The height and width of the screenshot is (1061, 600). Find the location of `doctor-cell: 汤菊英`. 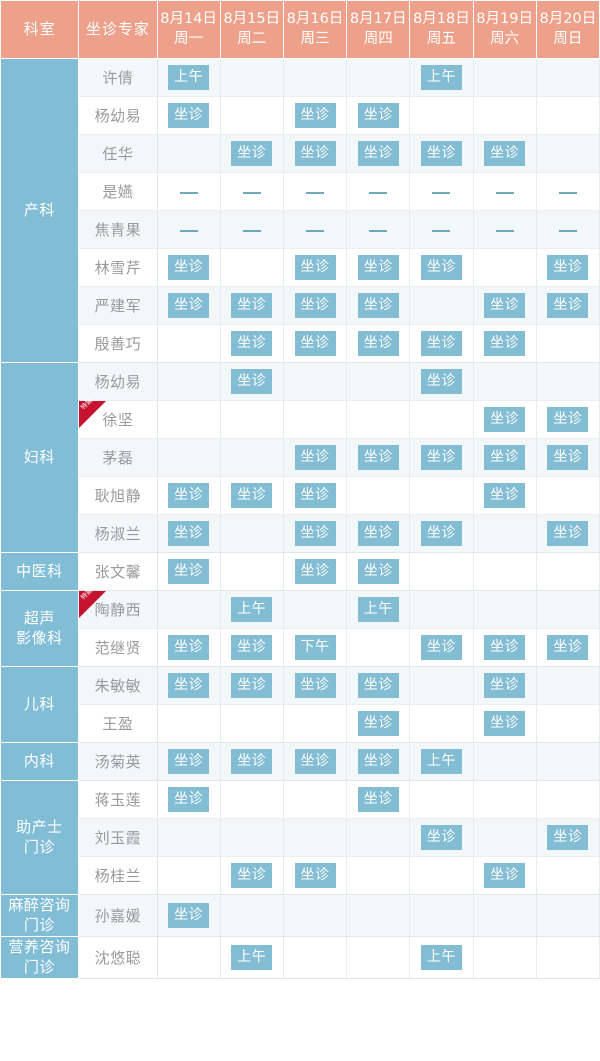

doctor-cell: 汤菊英 is located at coordinates (118, 761).